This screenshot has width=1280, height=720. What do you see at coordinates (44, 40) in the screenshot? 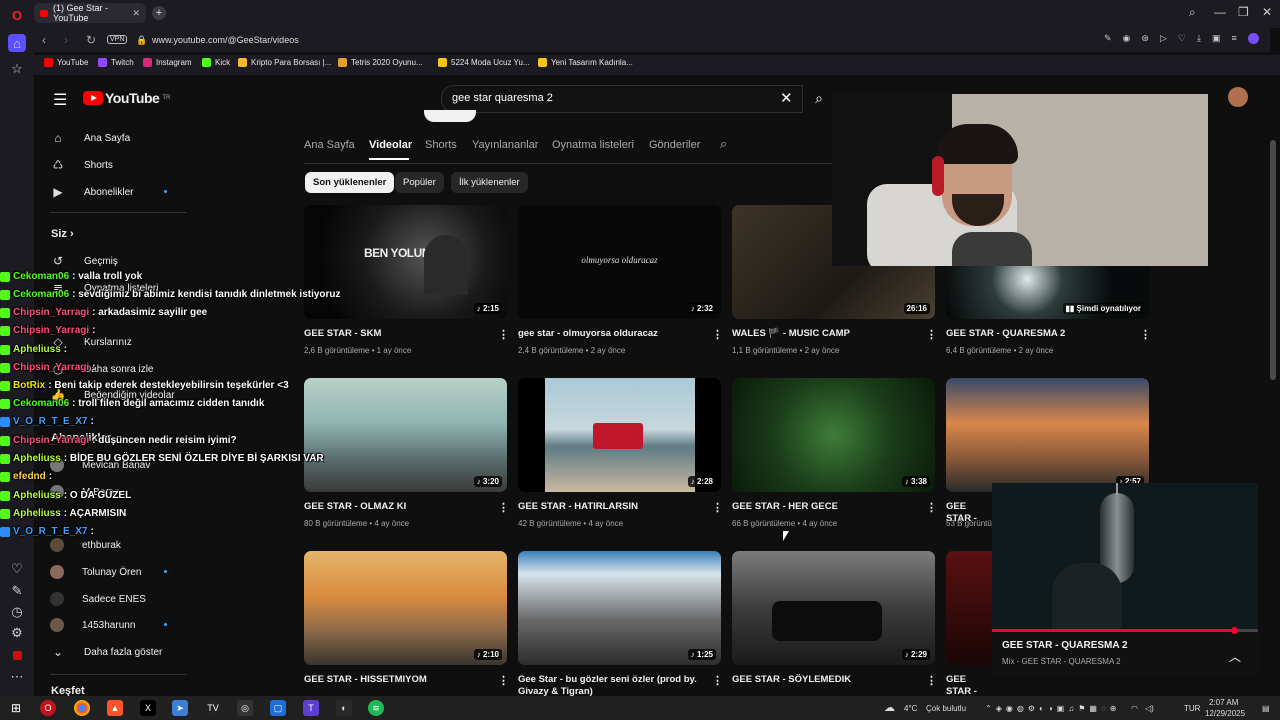
I see `back-icon: ‹` at bounding box center [44, 40].